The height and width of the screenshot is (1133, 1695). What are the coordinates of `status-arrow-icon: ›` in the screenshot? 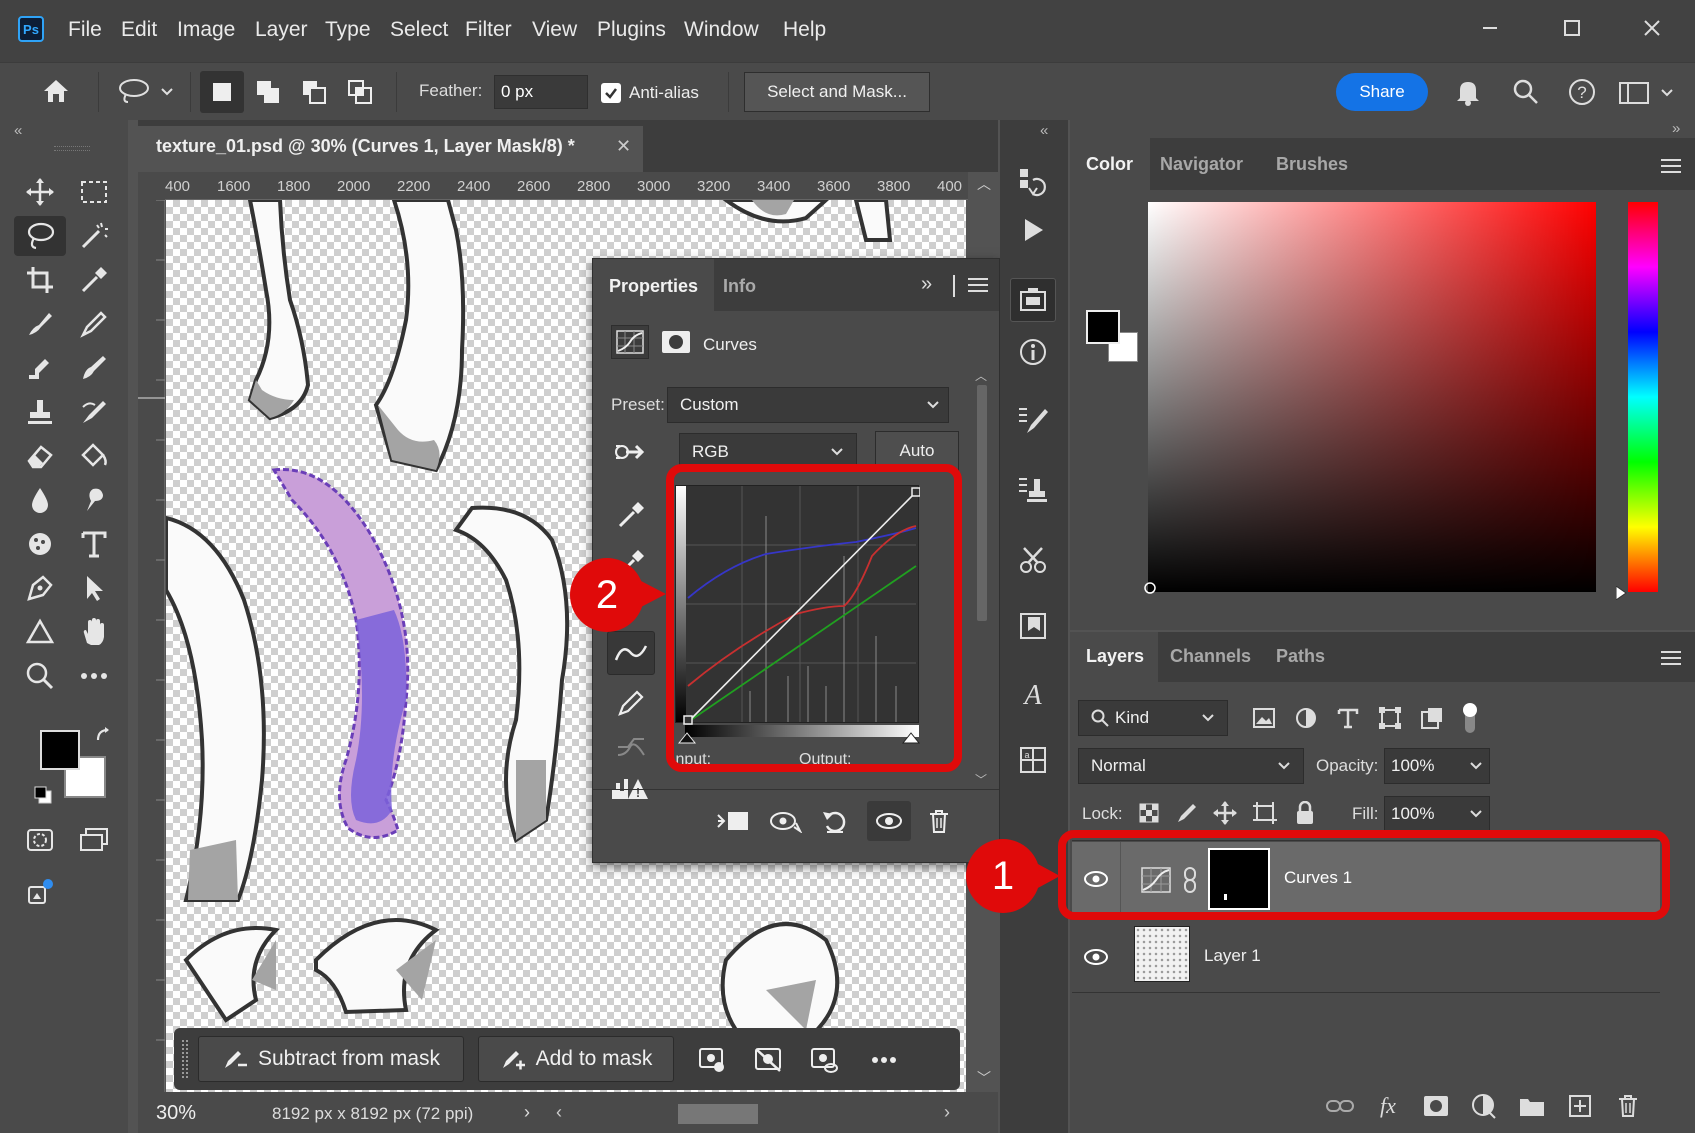 It's located at (527, 1112).